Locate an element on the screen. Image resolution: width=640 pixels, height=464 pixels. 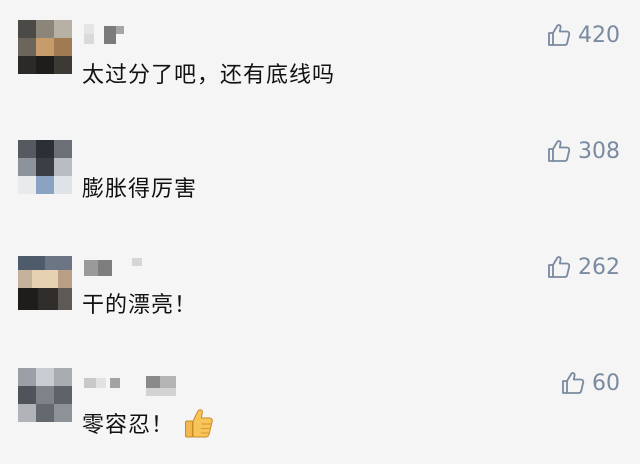
like-count: 60 is located at coordinates (606, 383).